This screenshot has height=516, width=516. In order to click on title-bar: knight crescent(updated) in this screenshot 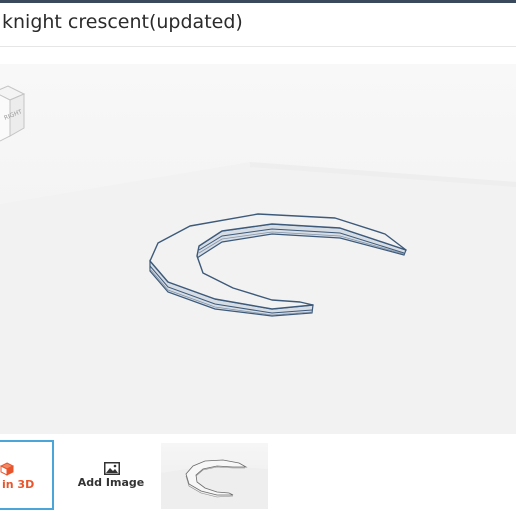, I will do `click(258, 25)`.